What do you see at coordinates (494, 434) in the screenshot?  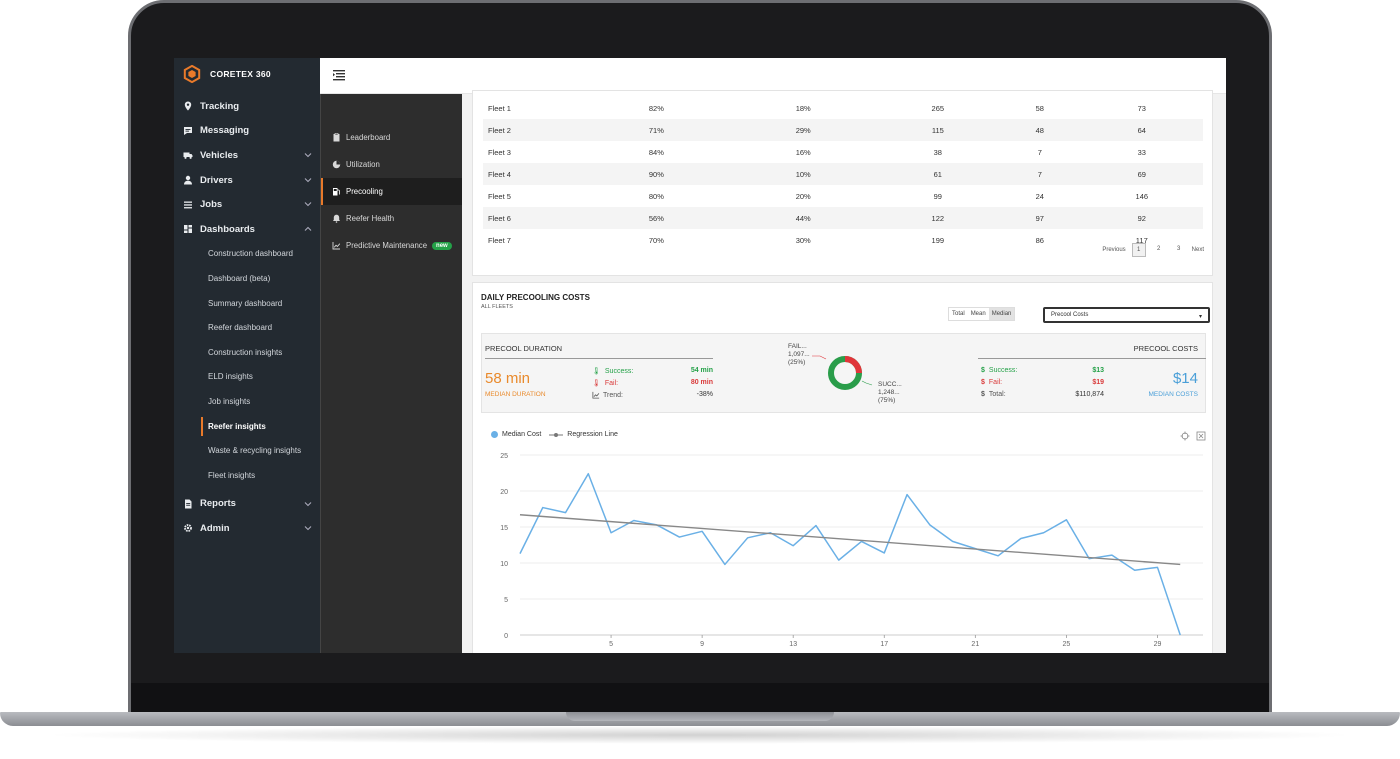 I see `legend-dot` at bounding box center [494, 434].